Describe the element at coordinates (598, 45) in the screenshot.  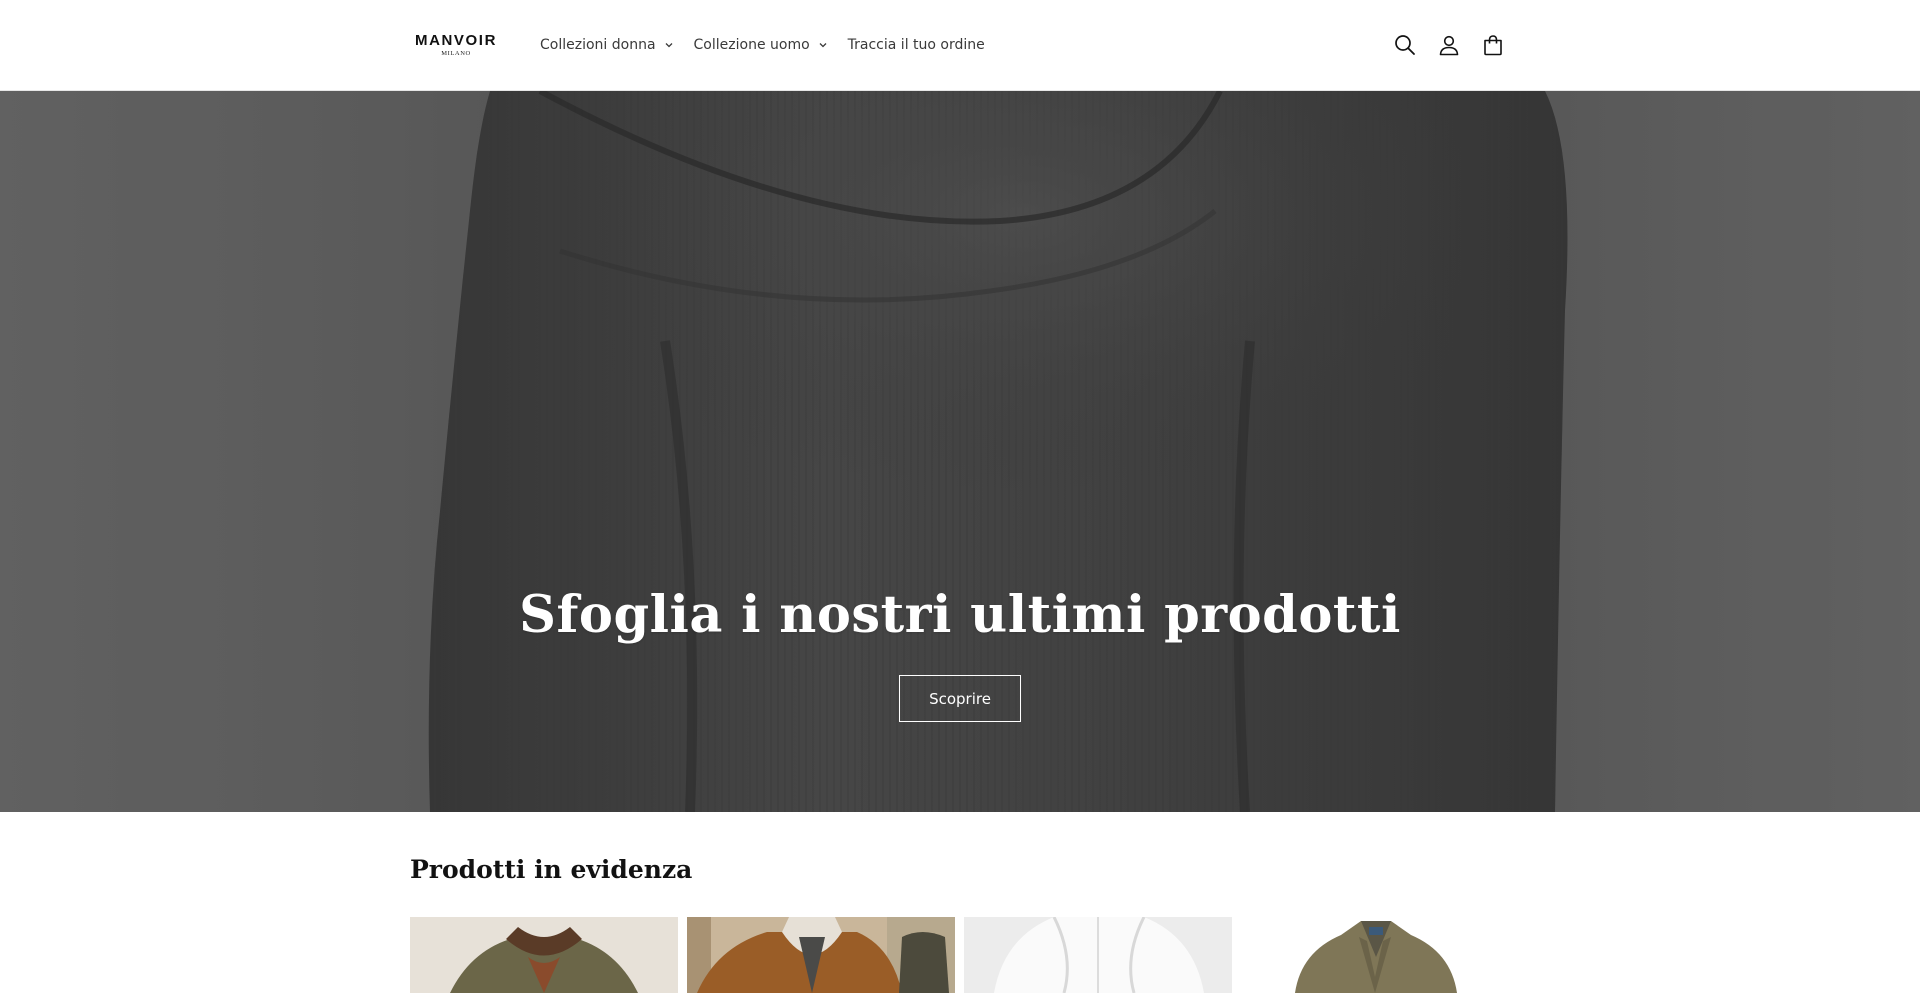
I see `nav-item-label: Collezioni donna` at that location.